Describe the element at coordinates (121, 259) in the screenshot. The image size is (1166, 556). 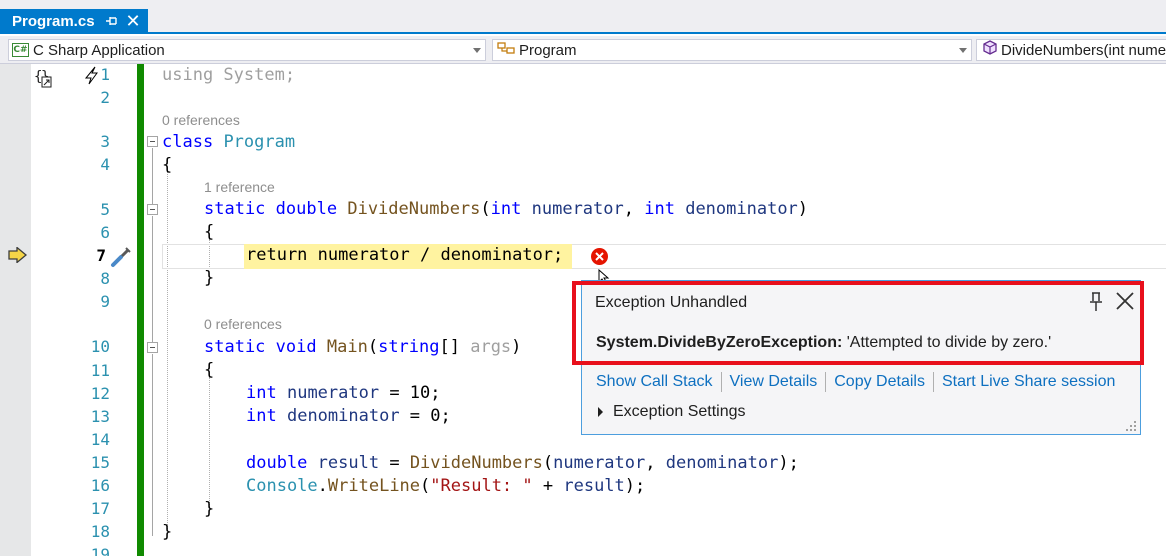
I see `quick-actions-screwdriver-icon` at that location.